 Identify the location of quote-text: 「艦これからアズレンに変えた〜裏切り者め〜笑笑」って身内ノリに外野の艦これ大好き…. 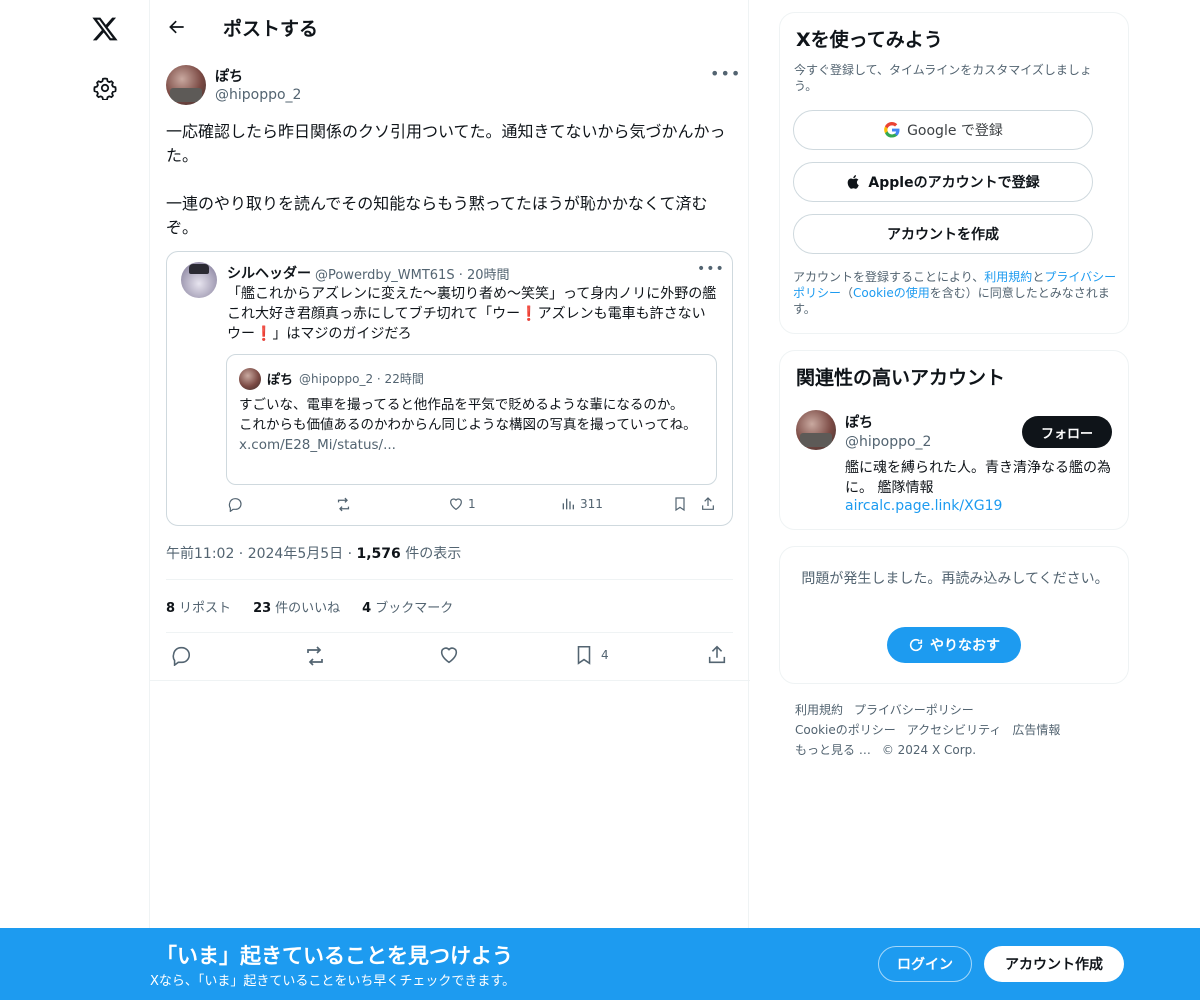
(472, 314).